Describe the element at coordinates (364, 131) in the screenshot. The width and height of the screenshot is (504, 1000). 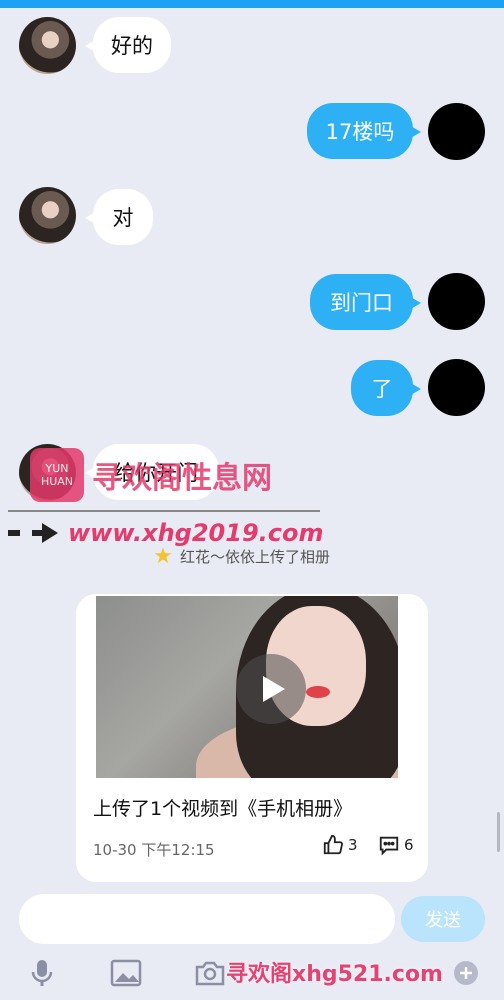
I see `message-bubble-outgoing: 17楼吗` at that location.